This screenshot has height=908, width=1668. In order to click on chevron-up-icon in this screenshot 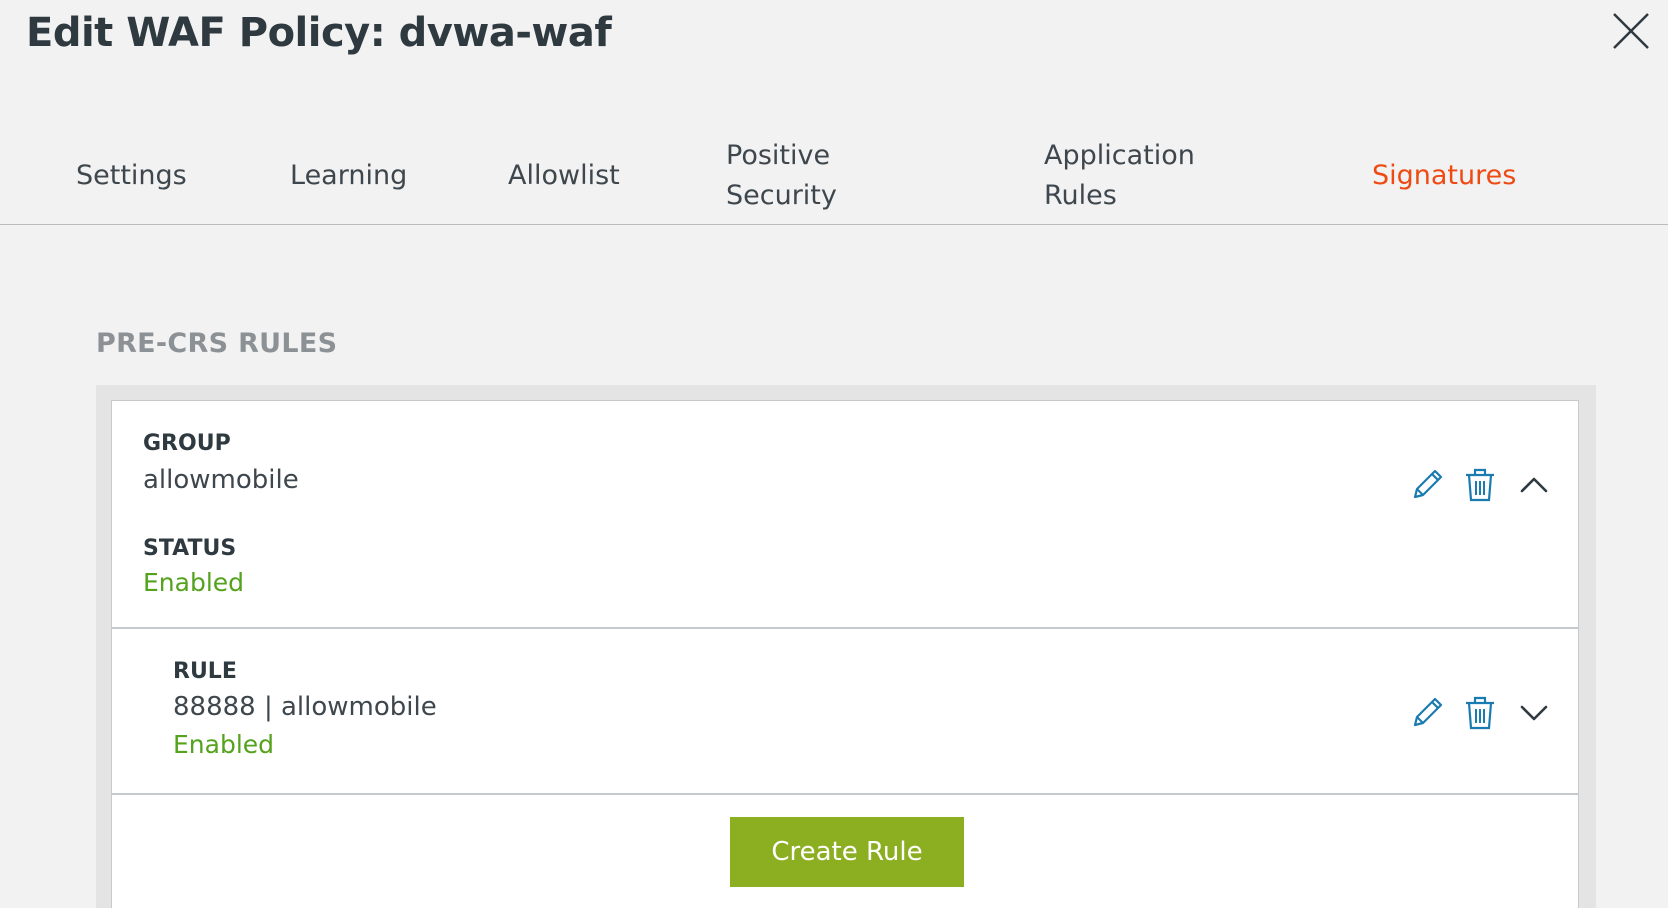, I will do `click(1534, 485)`.